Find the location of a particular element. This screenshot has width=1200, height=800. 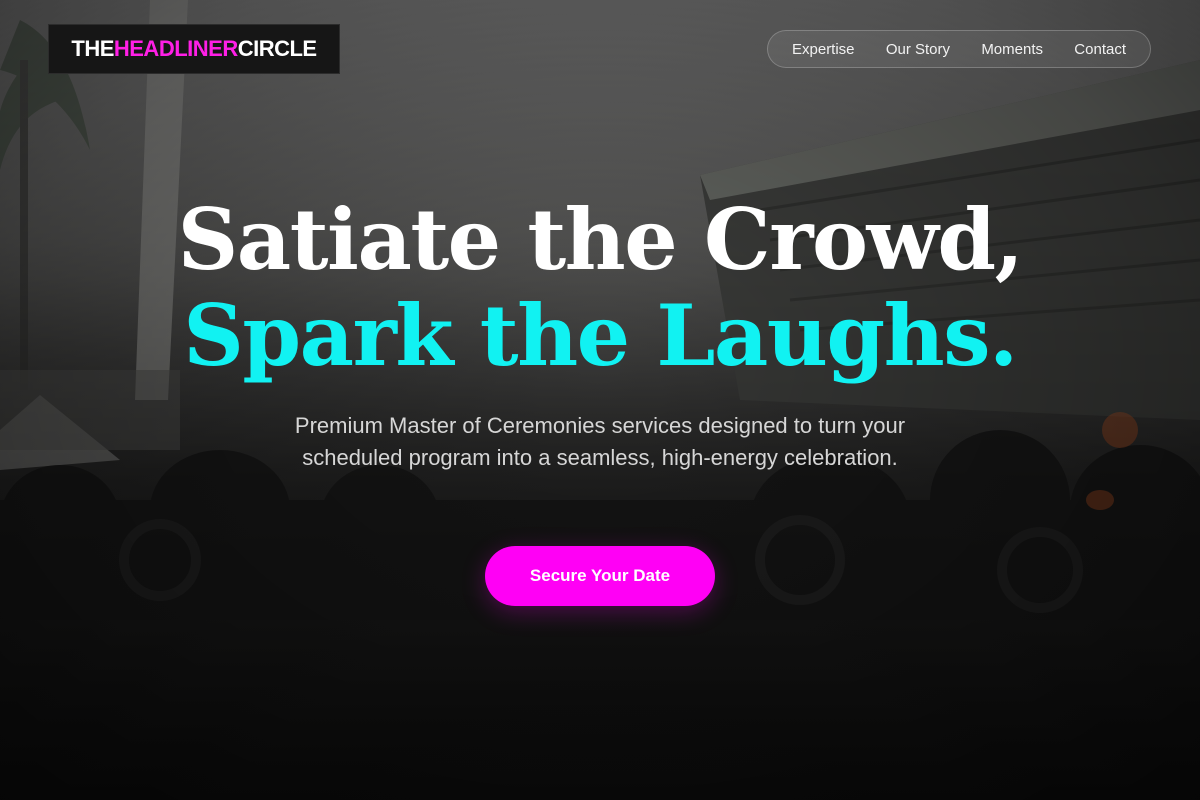

nav-item-moments: Moments is located at coordinates (1012, 49).